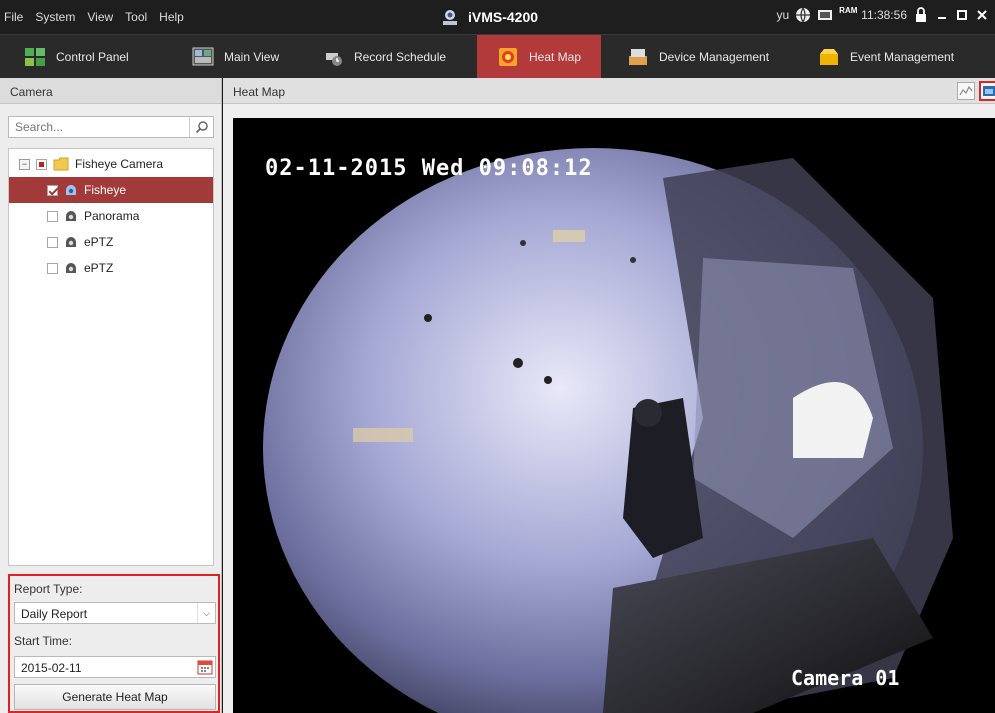 This screenshot has width=995, height=713. I want to click on tab-event-management: Event Management, so click(886, 57).